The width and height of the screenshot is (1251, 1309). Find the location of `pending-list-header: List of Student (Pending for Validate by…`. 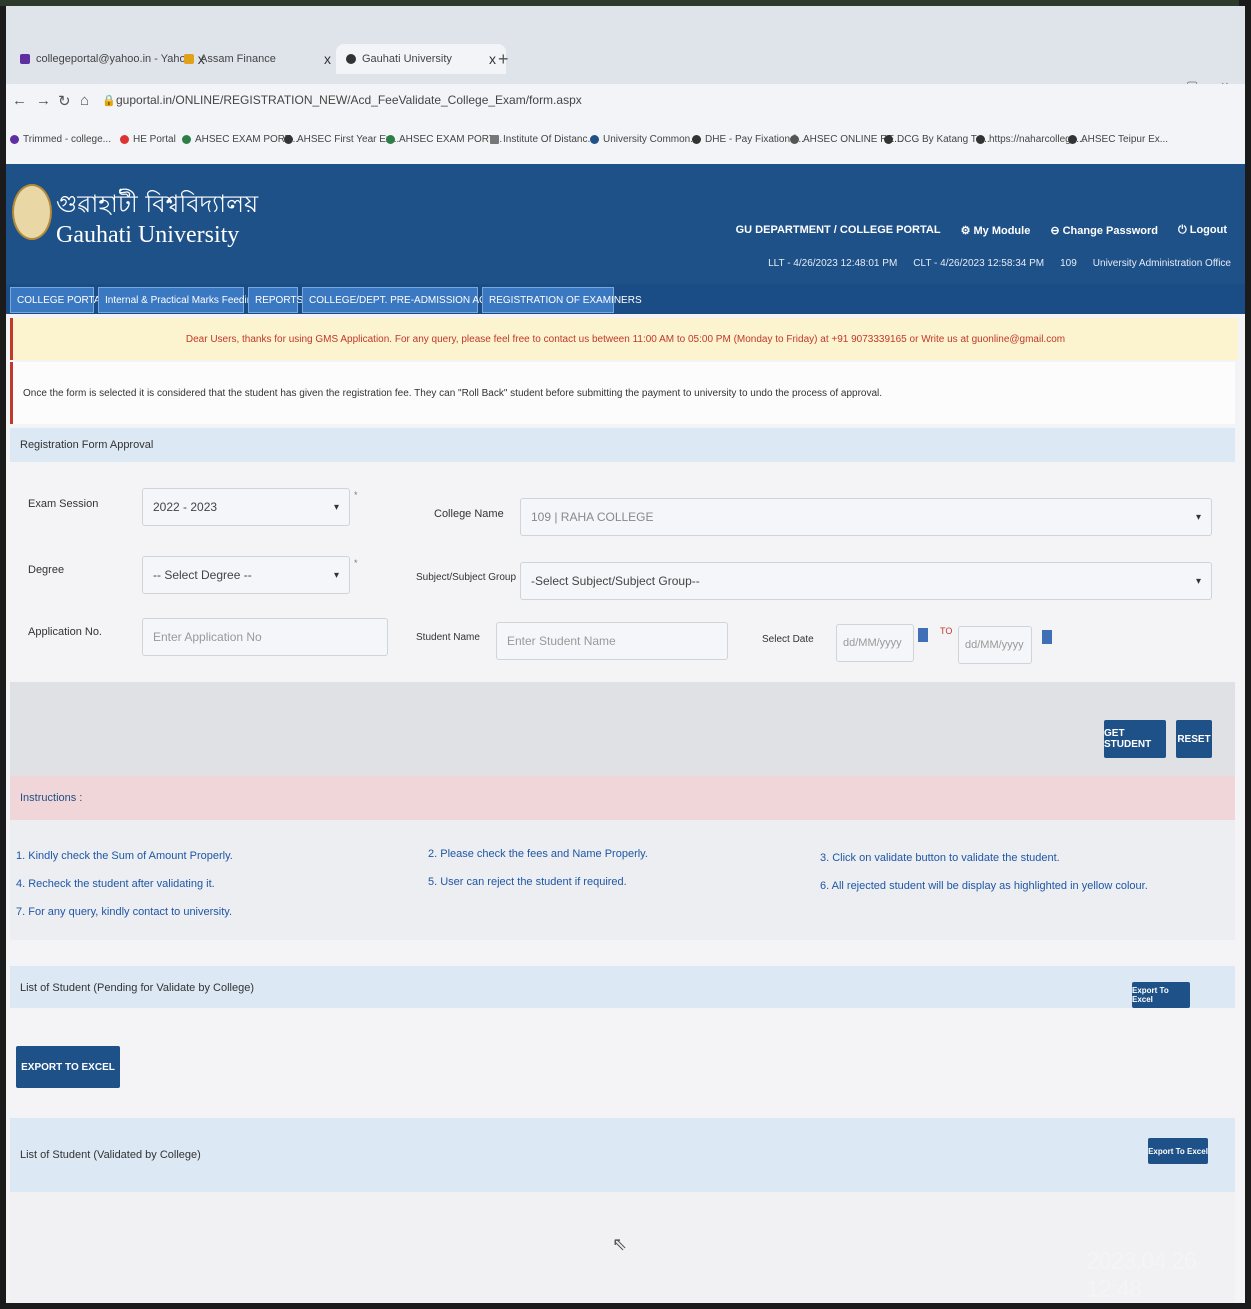

pending-list-header: List of Student (Pending for Validate by… is located at coordinates (622, 988).